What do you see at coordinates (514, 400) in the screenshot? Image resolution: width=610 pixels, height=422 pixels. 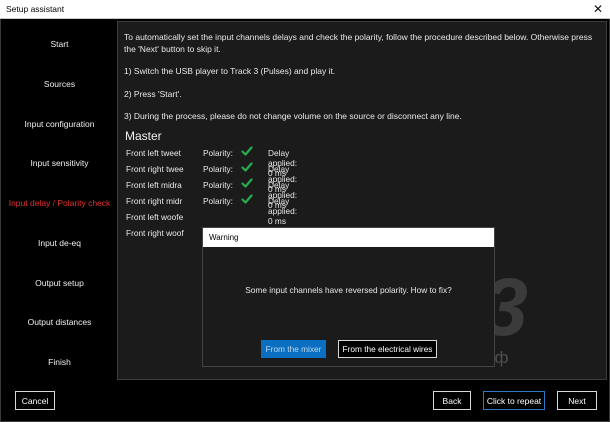 I see `click-to-repeat-button: Click to repeat` at bounding box center [514, 400].